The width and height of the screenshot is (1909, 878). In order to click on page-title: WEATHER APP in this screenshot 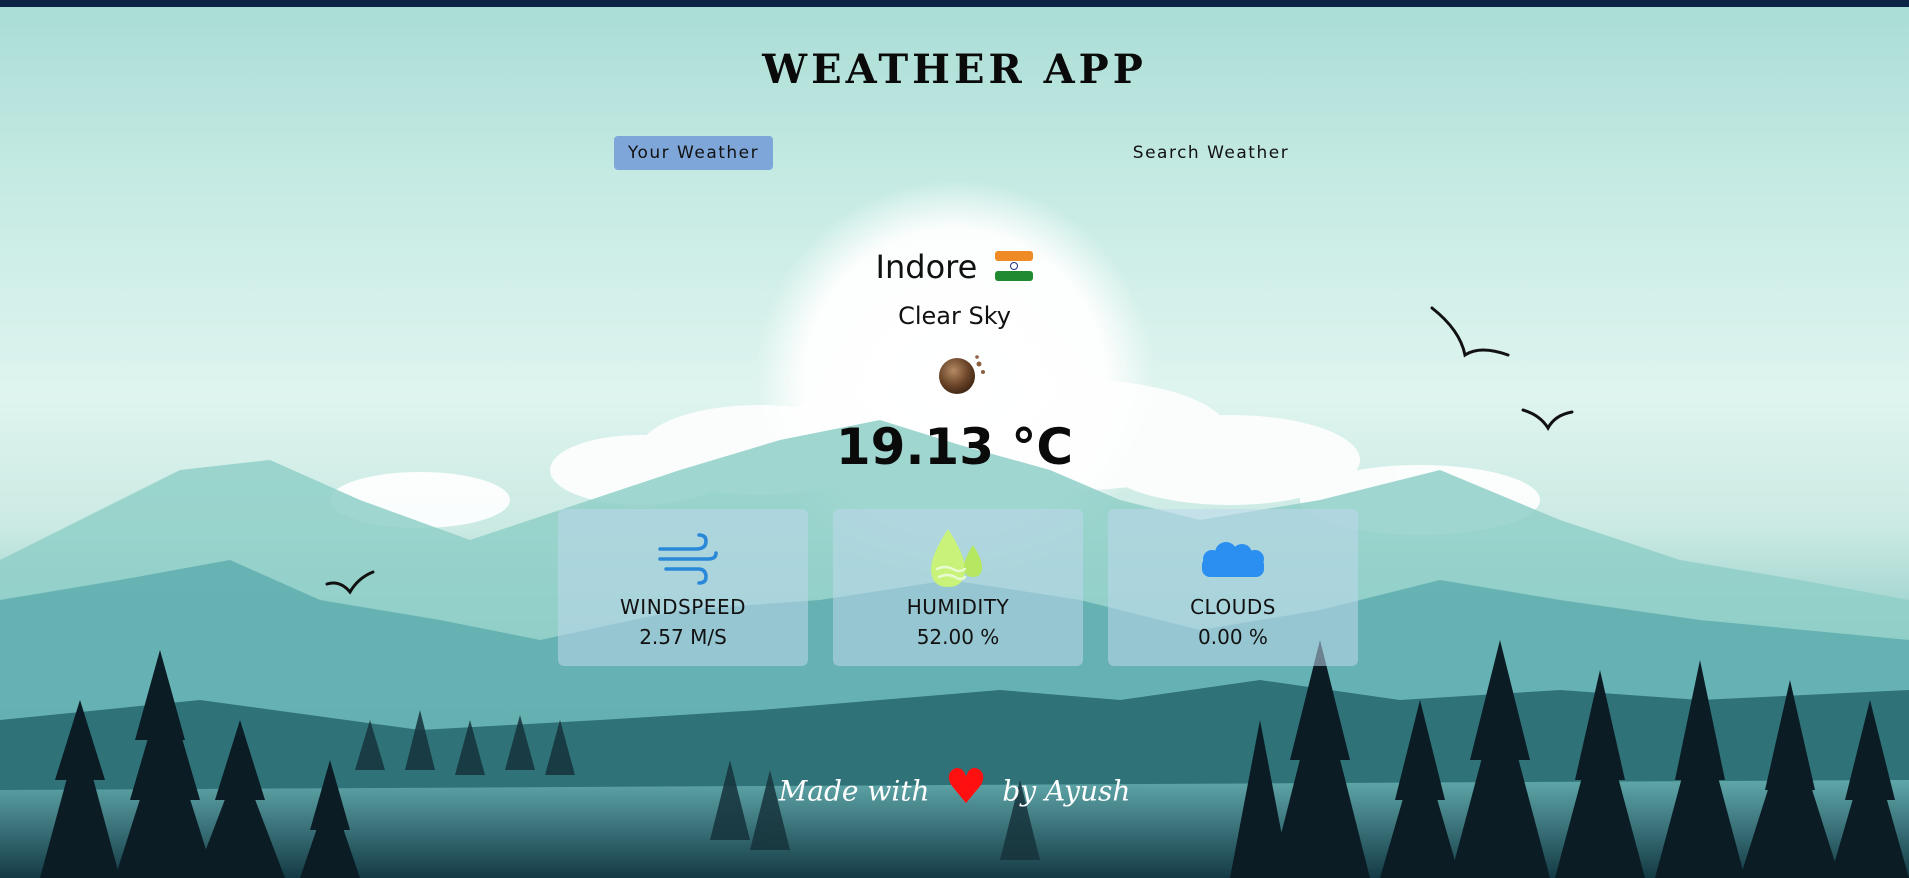, I will do `click(954, 69)`.